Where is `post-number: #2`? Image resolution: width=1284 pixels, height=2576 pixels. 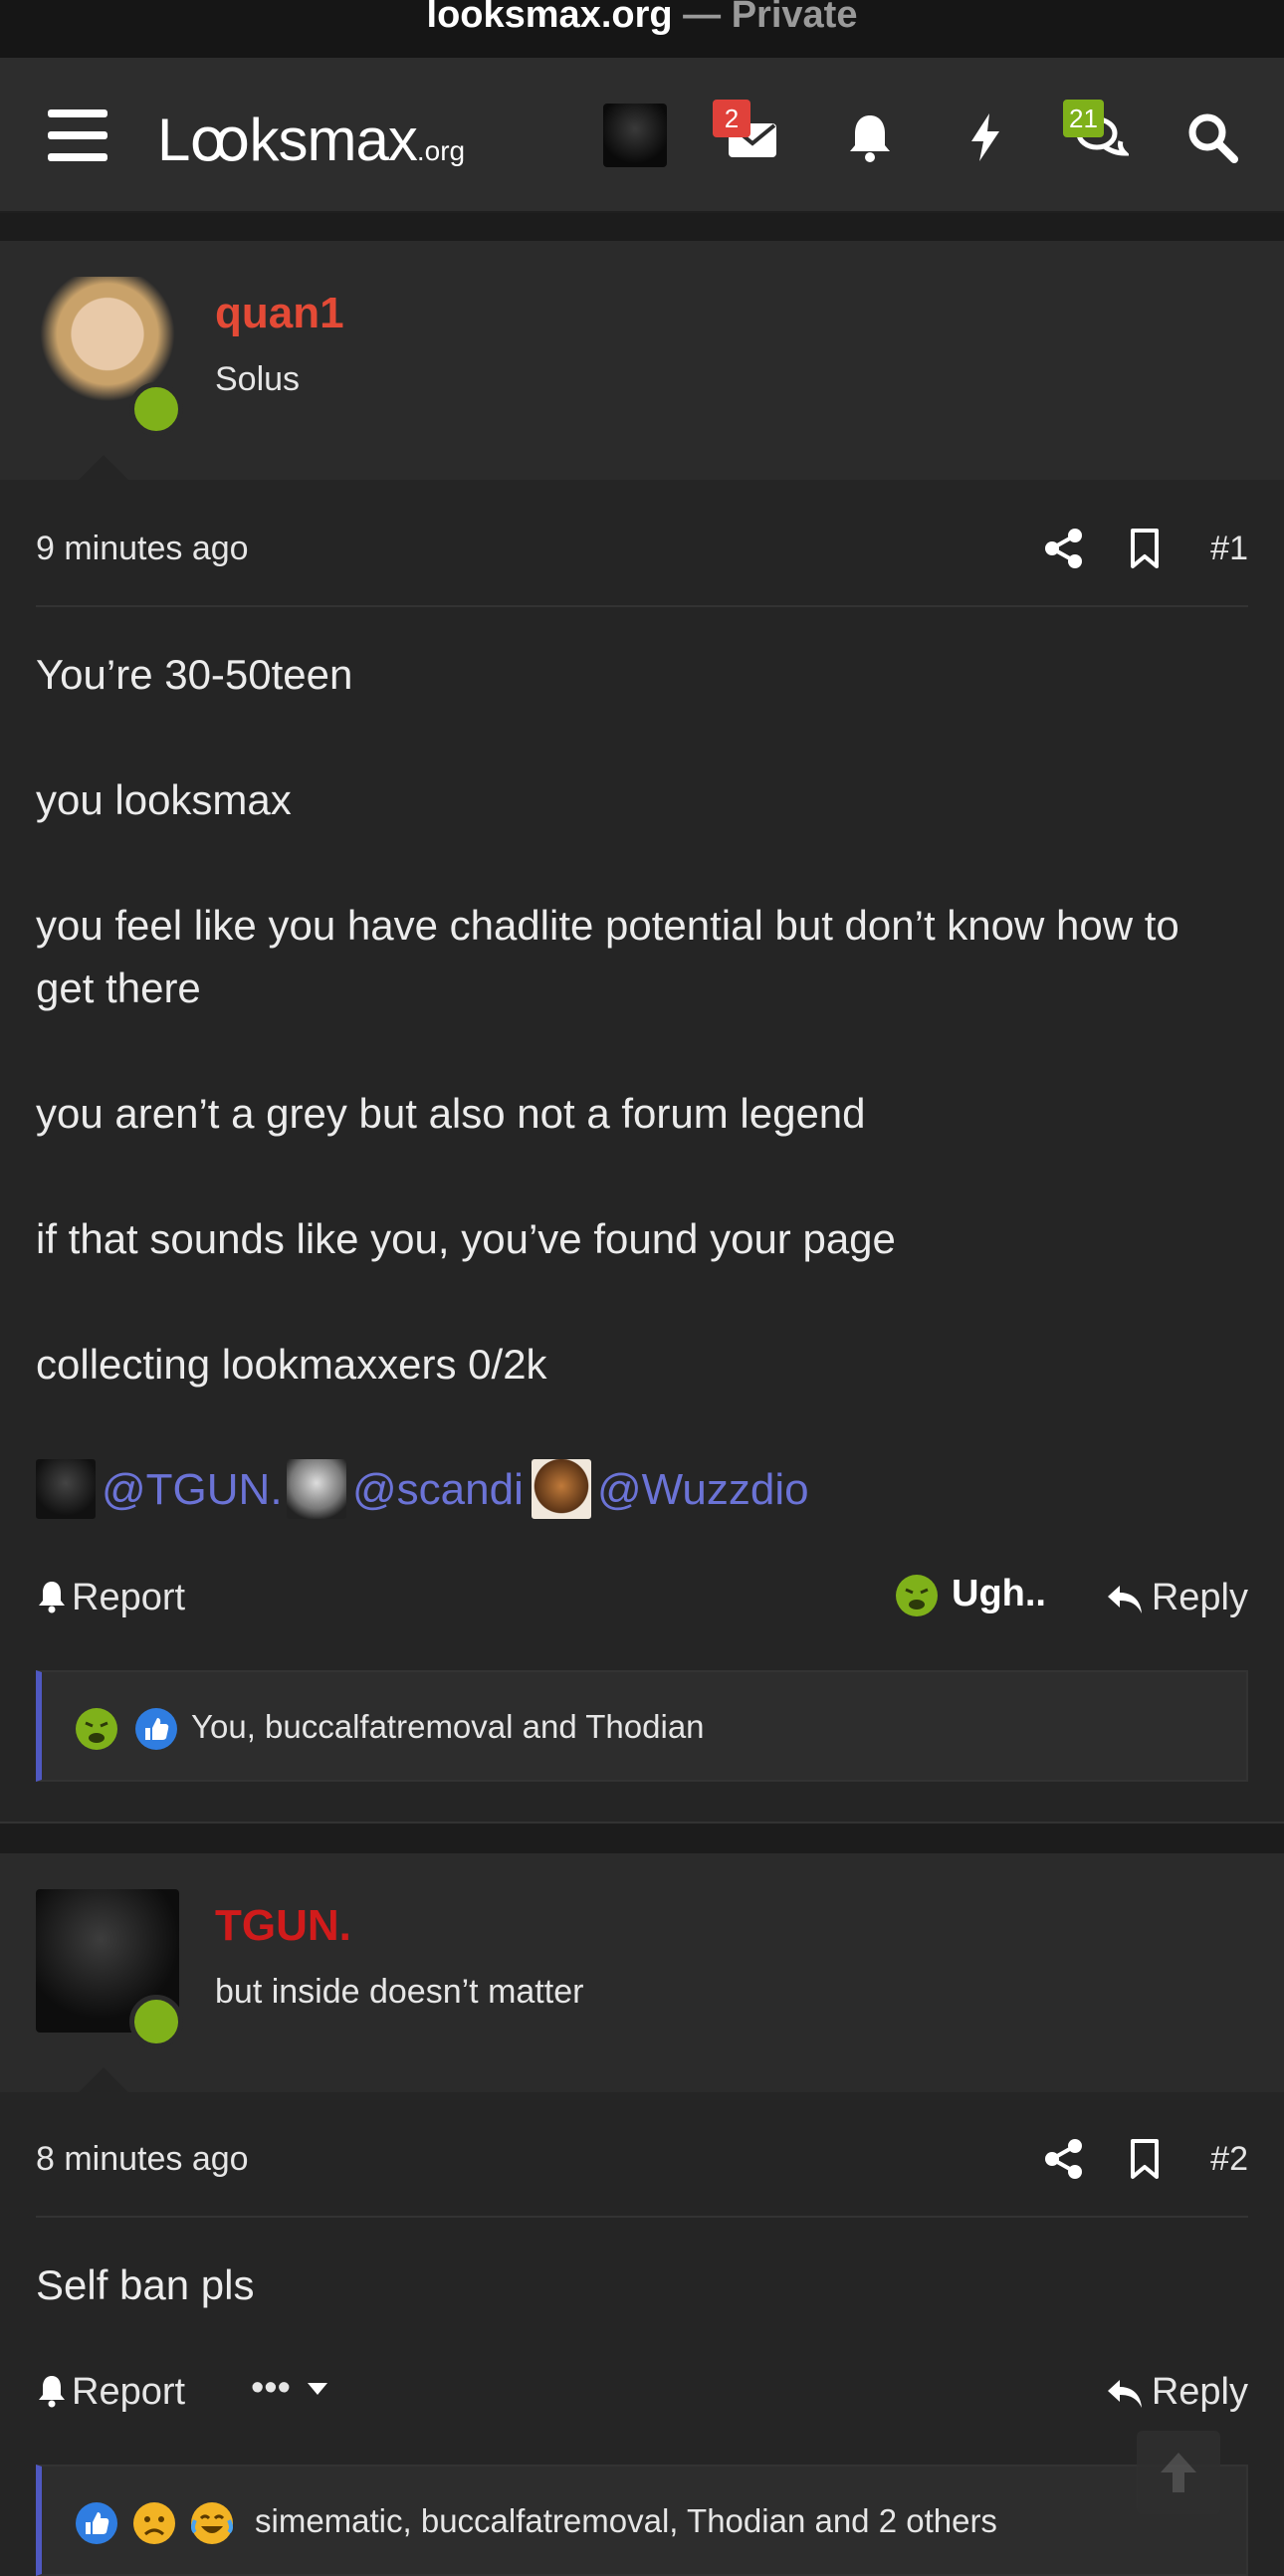 post-number: #2 is located at coordinates (1229, 2159).